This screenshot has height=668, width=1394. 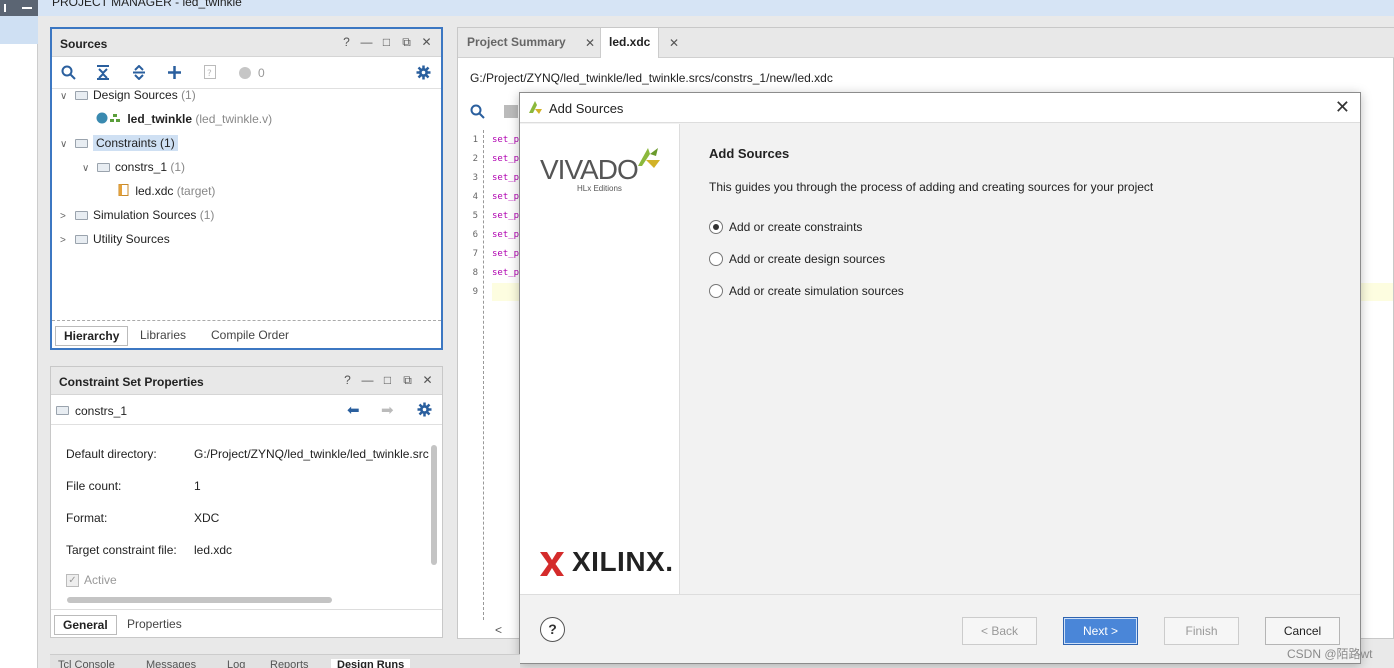 What do you see at coordinates (131, 382) in the screenshot?
I see `csp-title: Constraint Set Properties` at bounding box center [131, 382].